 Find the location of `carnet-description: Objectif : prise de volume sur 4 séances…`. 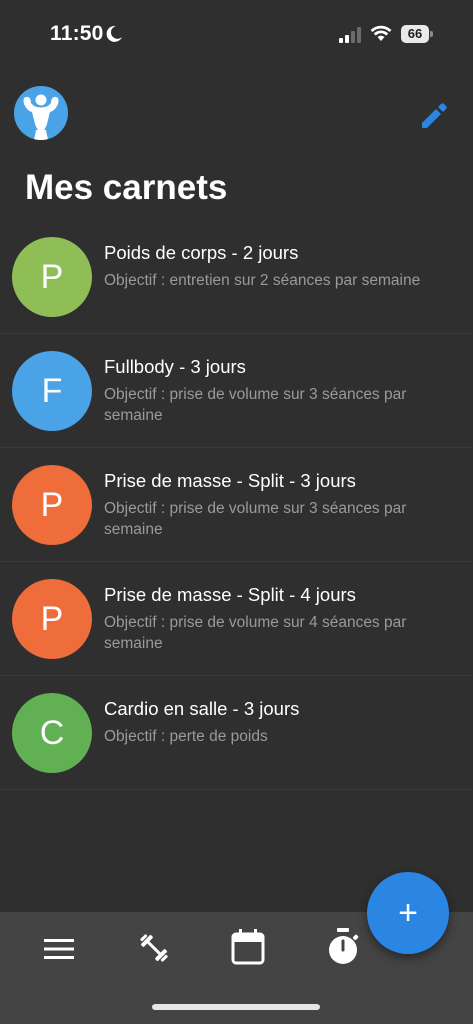

carnet-description: Objectif : prise de volume sur 4 séances… is located at coordinates (255, 633).